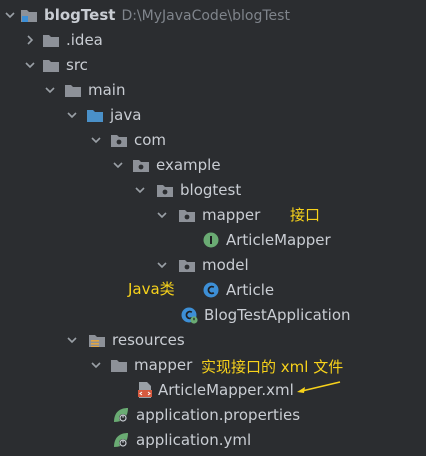 This screenshot has height=456, width=426. I want to click on tree-row-article-mapper: ArticleMapper, so click(213, 239).